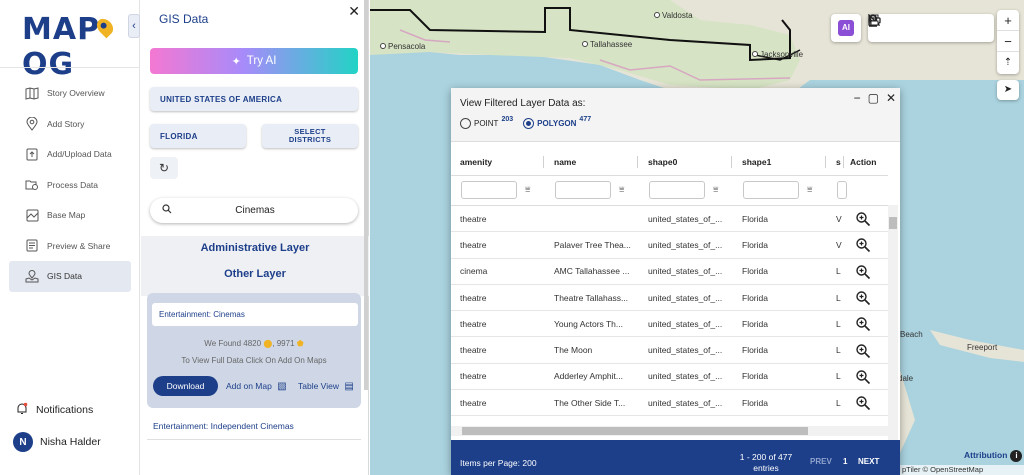 The width and height of the screenshot is (1024, 475). I want to click on zoom-out-button: −, so click(1008, 41).